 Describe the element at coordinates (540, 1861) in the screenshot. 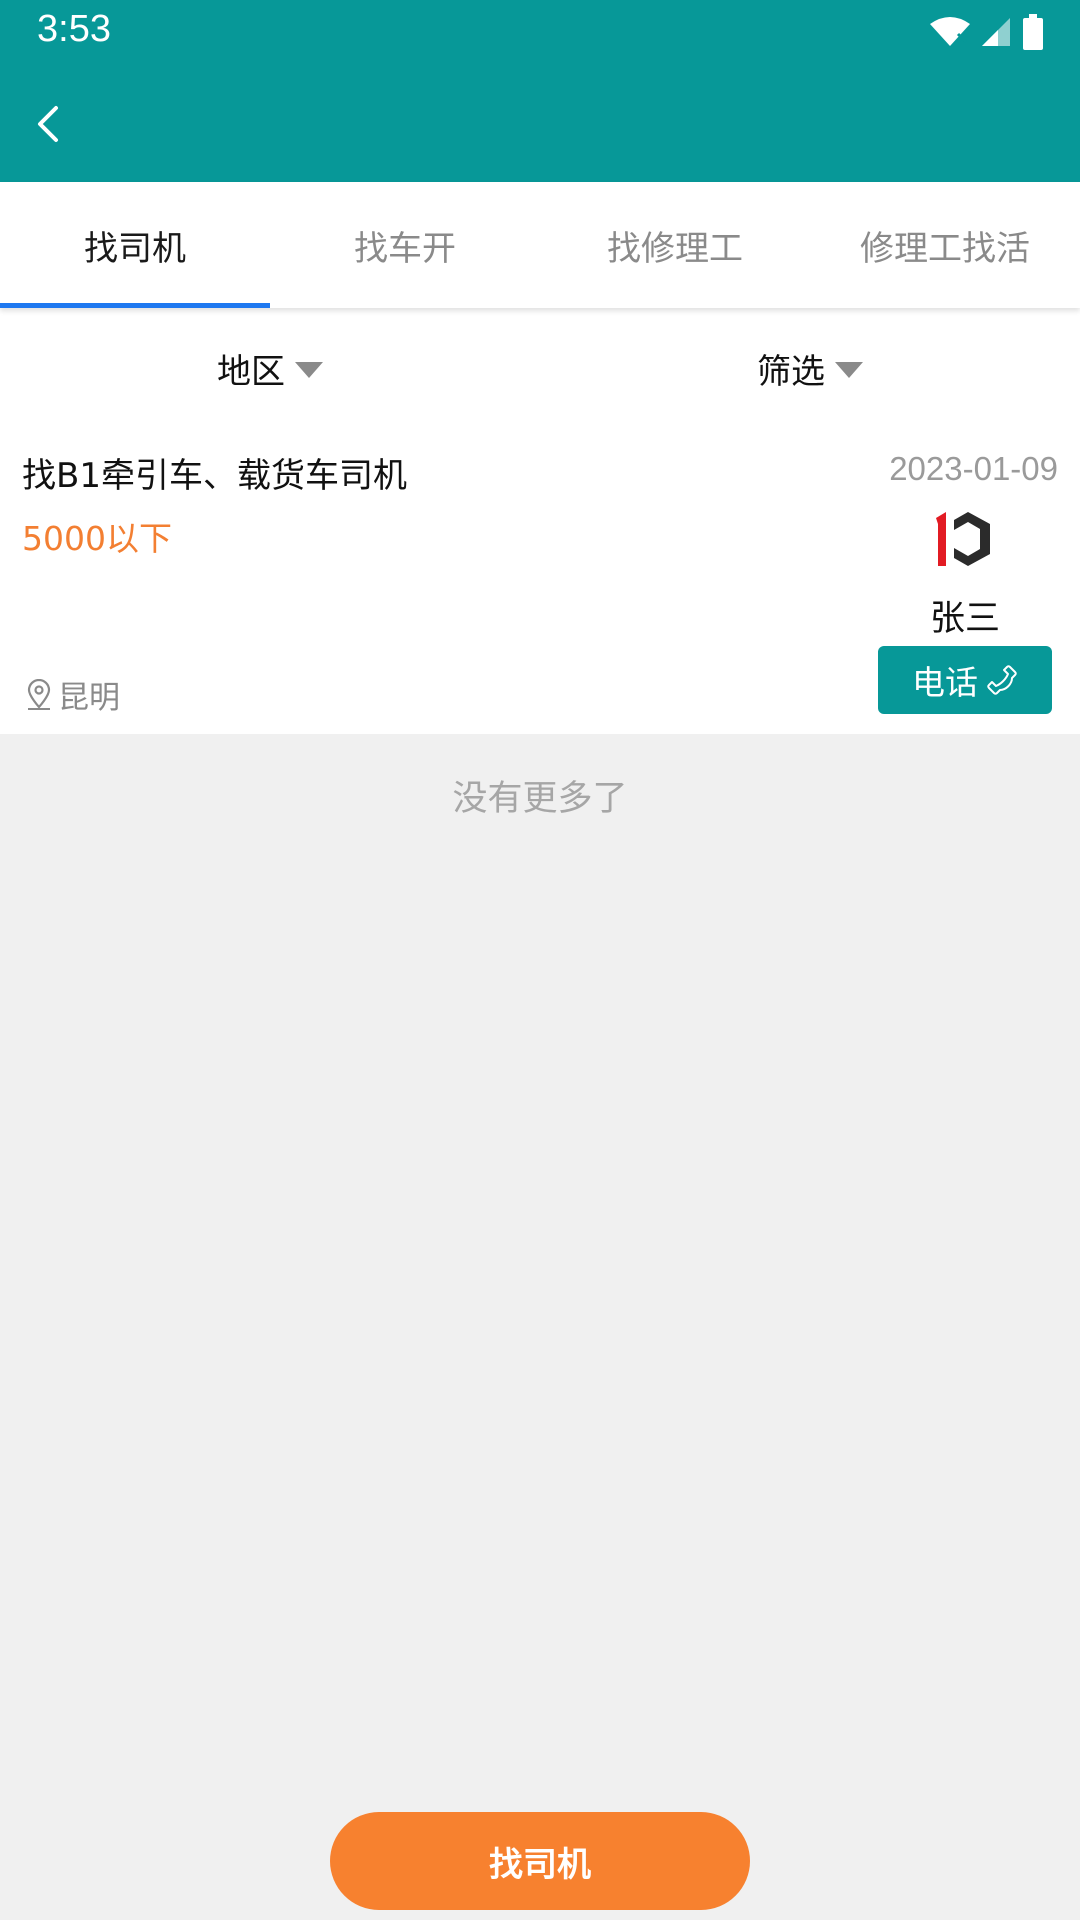

I see `find-driver-button: 找司机` at that location.